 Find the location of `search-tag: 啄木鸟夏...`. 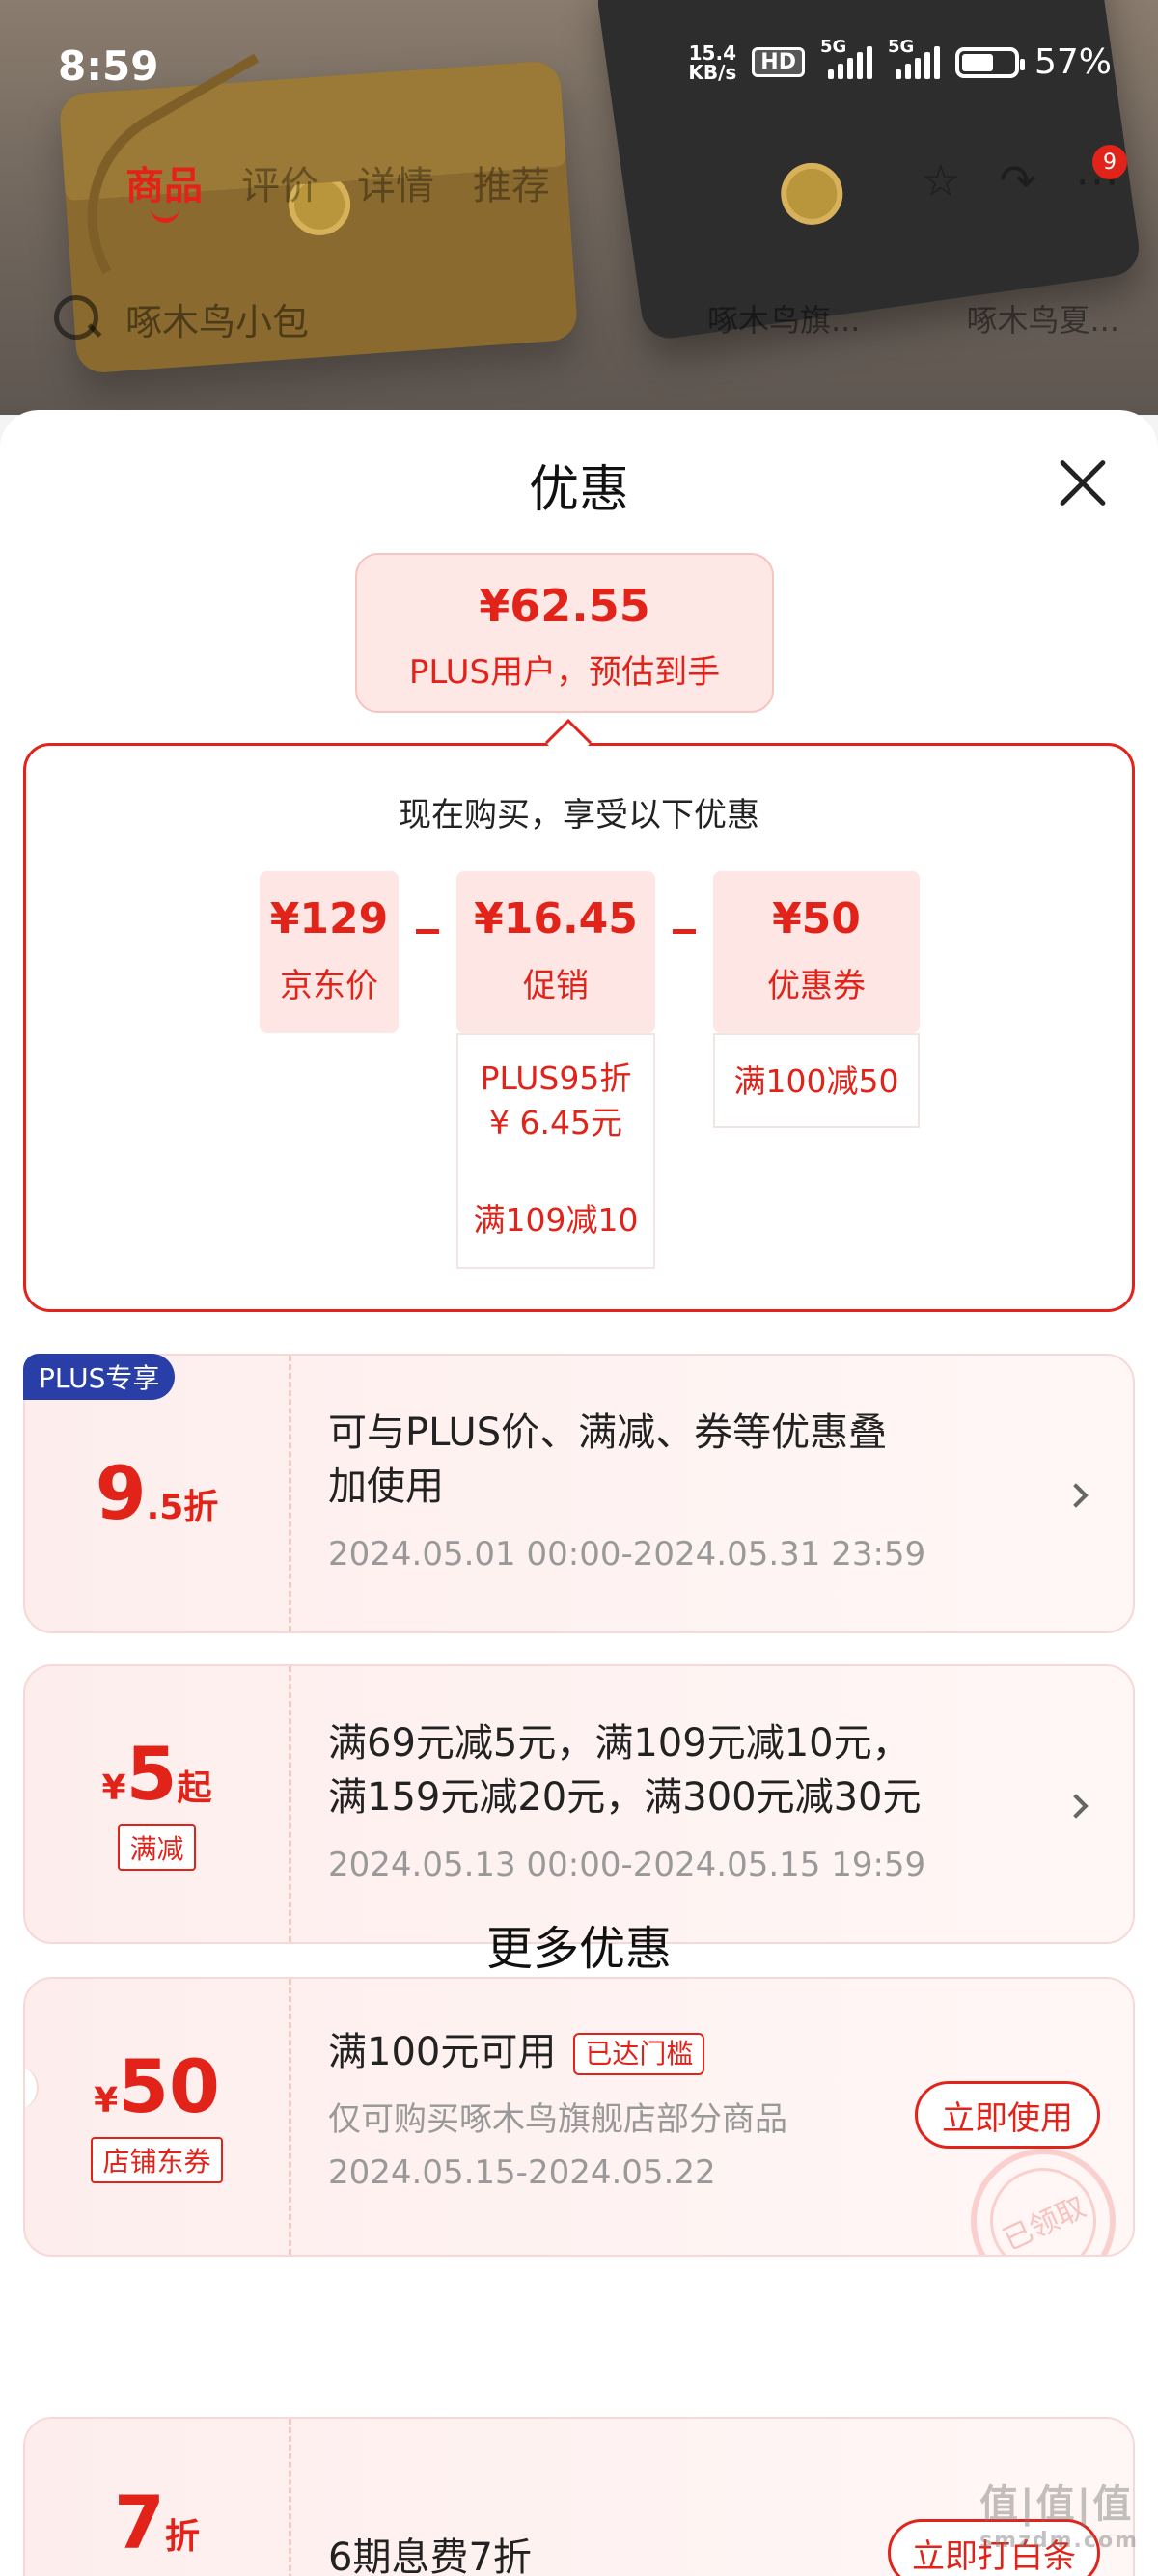

search-tag: 啄木鸟夏... is located at coordinates (1042, 319).